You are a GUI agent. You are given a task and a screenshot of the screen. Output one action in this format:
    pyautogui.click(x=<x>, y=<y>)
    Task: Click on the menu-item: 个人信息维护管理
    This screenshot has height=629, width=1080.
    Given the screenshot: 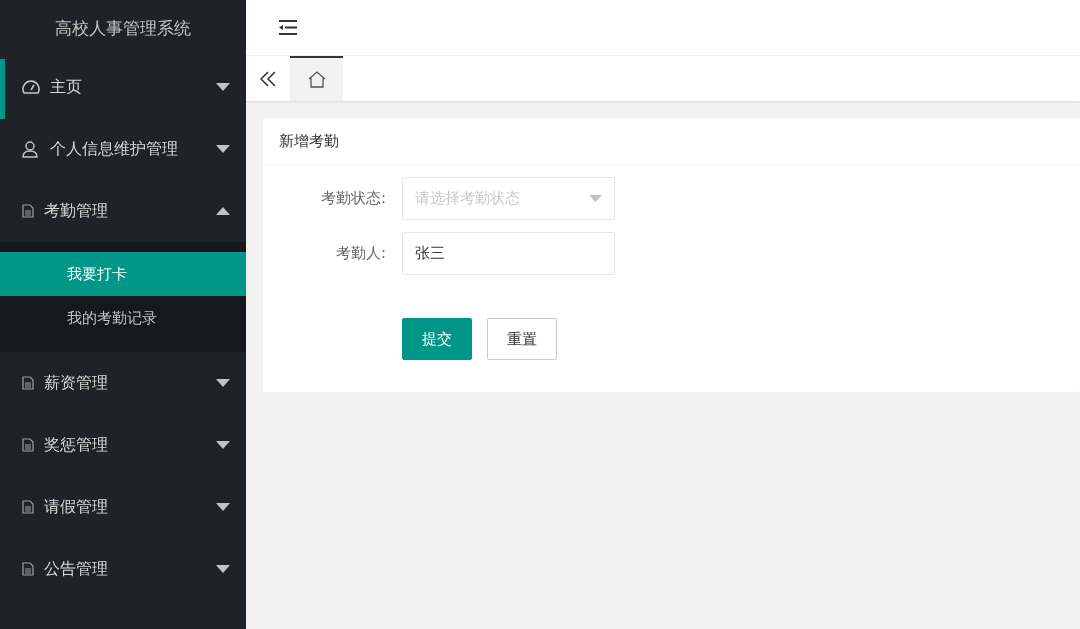 What is the action you would take?
    pyautogui.click(x=123, y=149)
    